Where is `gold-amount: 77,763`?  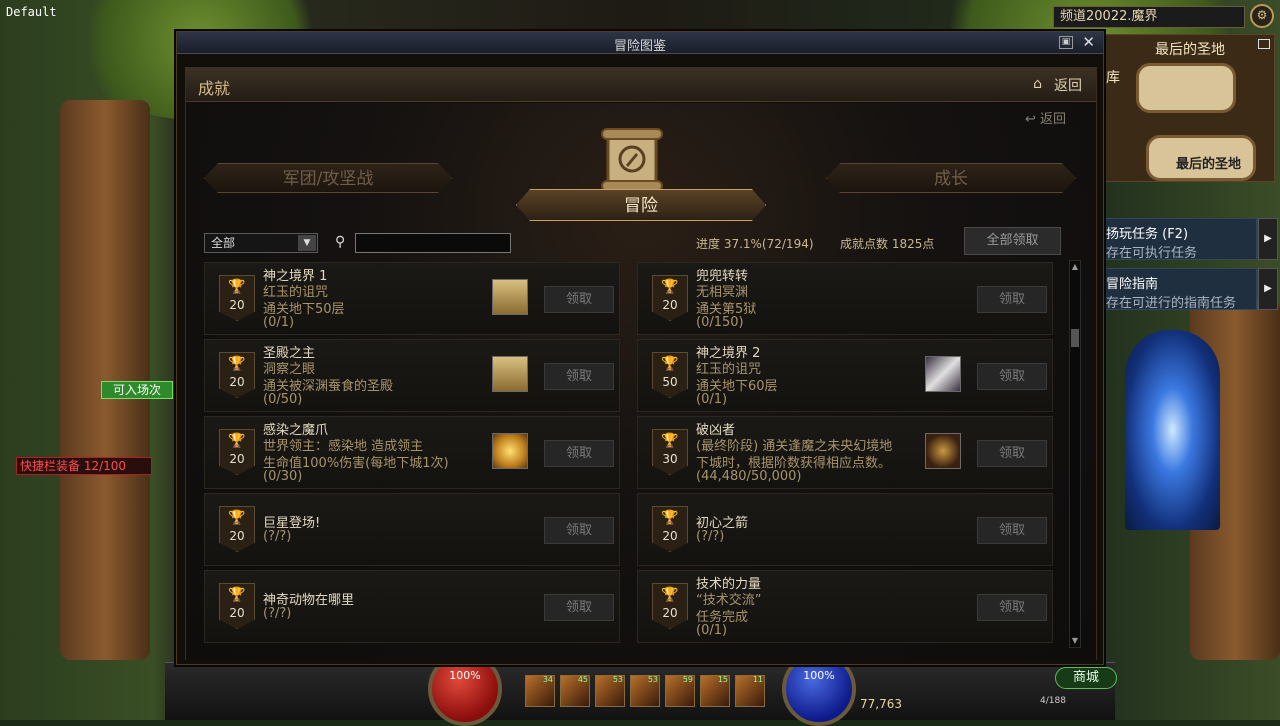 gold-amount: 77,763 is located at coordinates (881, 704).